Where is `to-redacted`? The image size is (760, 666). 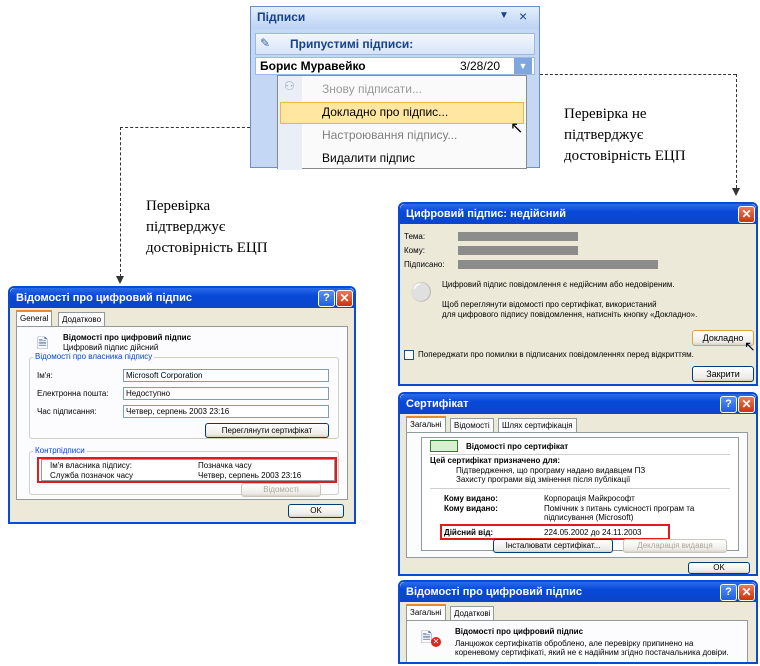 to-redacted is located at coordinates (518, 250).